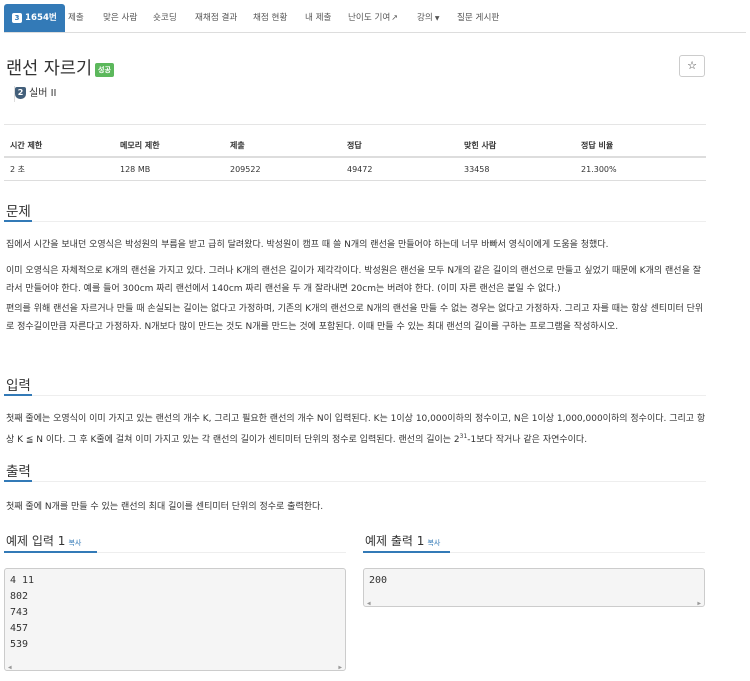 This screenshot has width=750, height=681. I want to click on tab-rejudge-result: 재채점 결과, so click(216, 18).